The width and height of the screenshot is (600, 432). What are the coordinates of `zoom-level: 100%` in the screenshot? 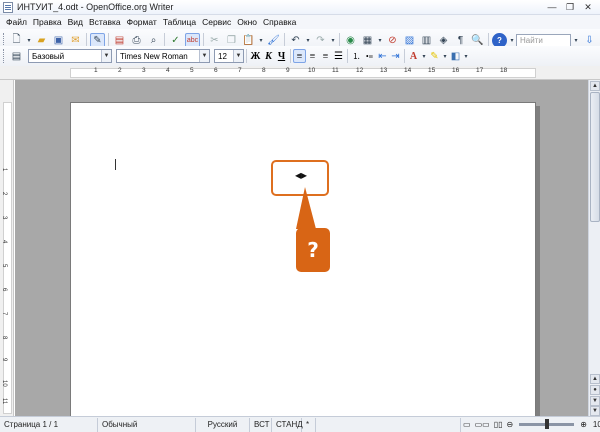 It's located at (594, 425).